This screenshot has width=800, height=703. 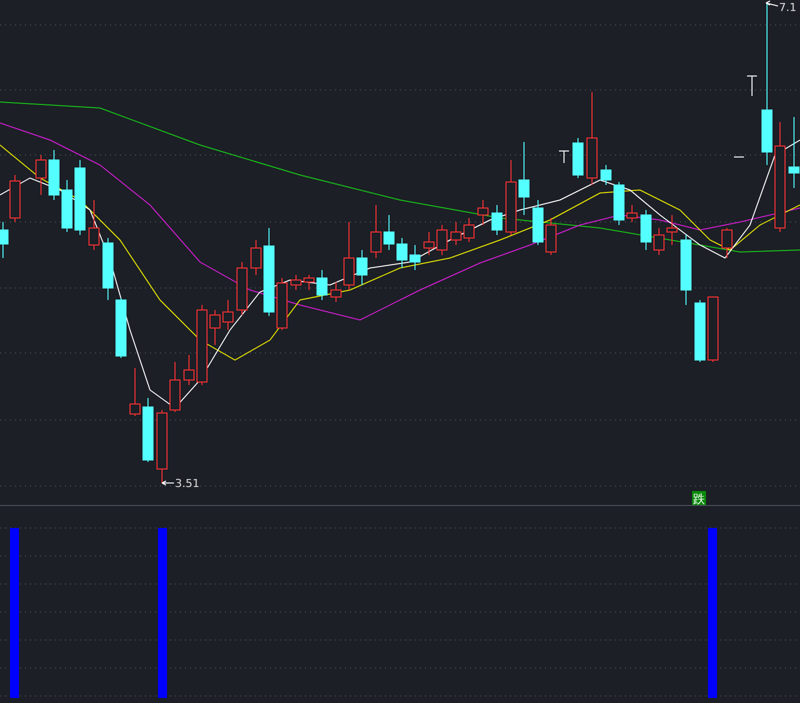 What do you see at coordinates (739, 157) in the screenshot?
I see `dash-mark` at bounding box center [739, 157].